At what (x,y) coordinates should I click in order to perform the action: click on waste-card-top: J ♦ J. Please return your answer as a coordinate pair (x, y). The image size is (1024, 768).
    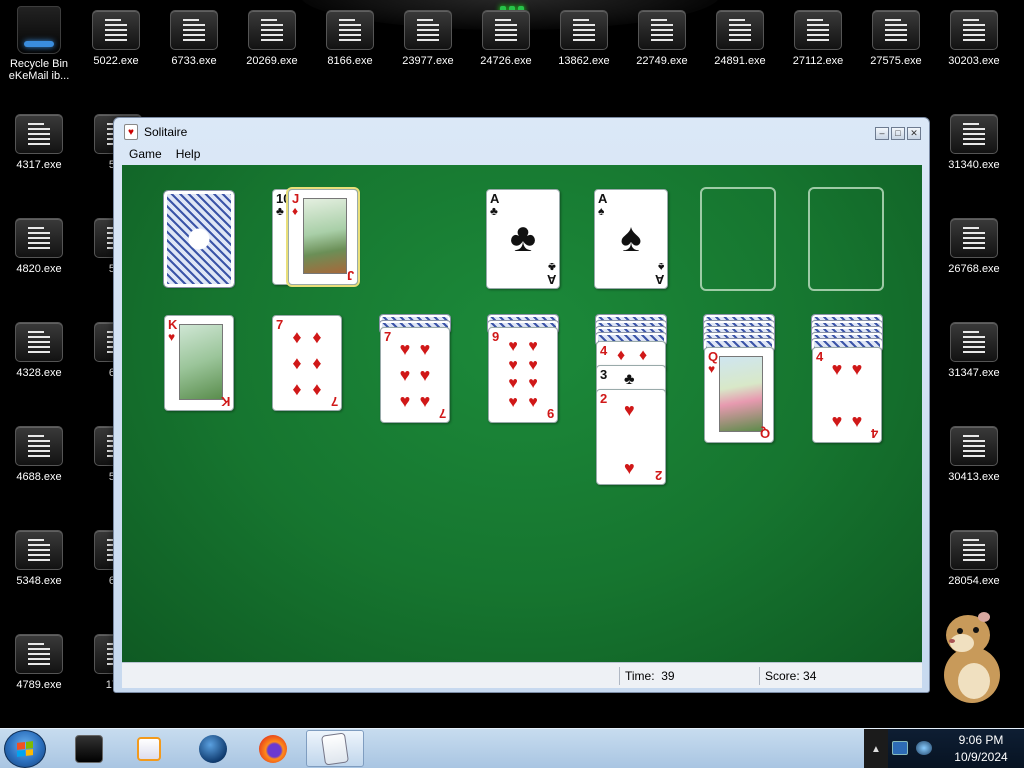
    Looking at the image, I should click on (323, 237).